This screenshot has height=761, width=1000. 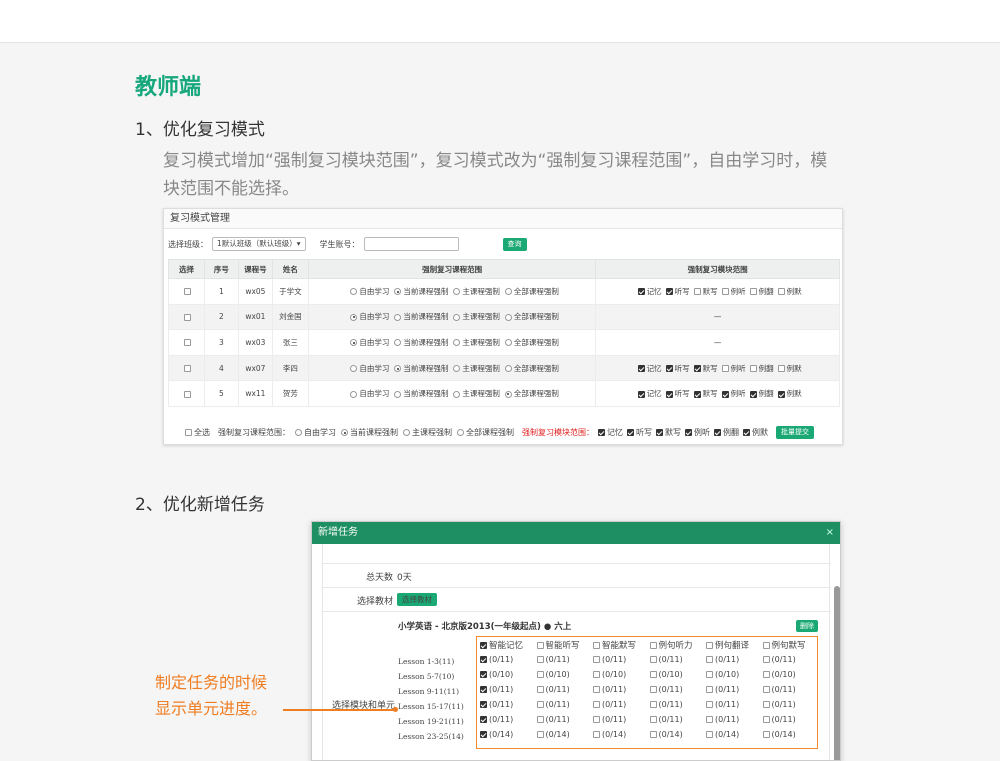 What do you see at coordinates (429, 691) in the screenshot?
I see `lesson-name: Lesson 9-11(11)` at bounding box center [429, 691].